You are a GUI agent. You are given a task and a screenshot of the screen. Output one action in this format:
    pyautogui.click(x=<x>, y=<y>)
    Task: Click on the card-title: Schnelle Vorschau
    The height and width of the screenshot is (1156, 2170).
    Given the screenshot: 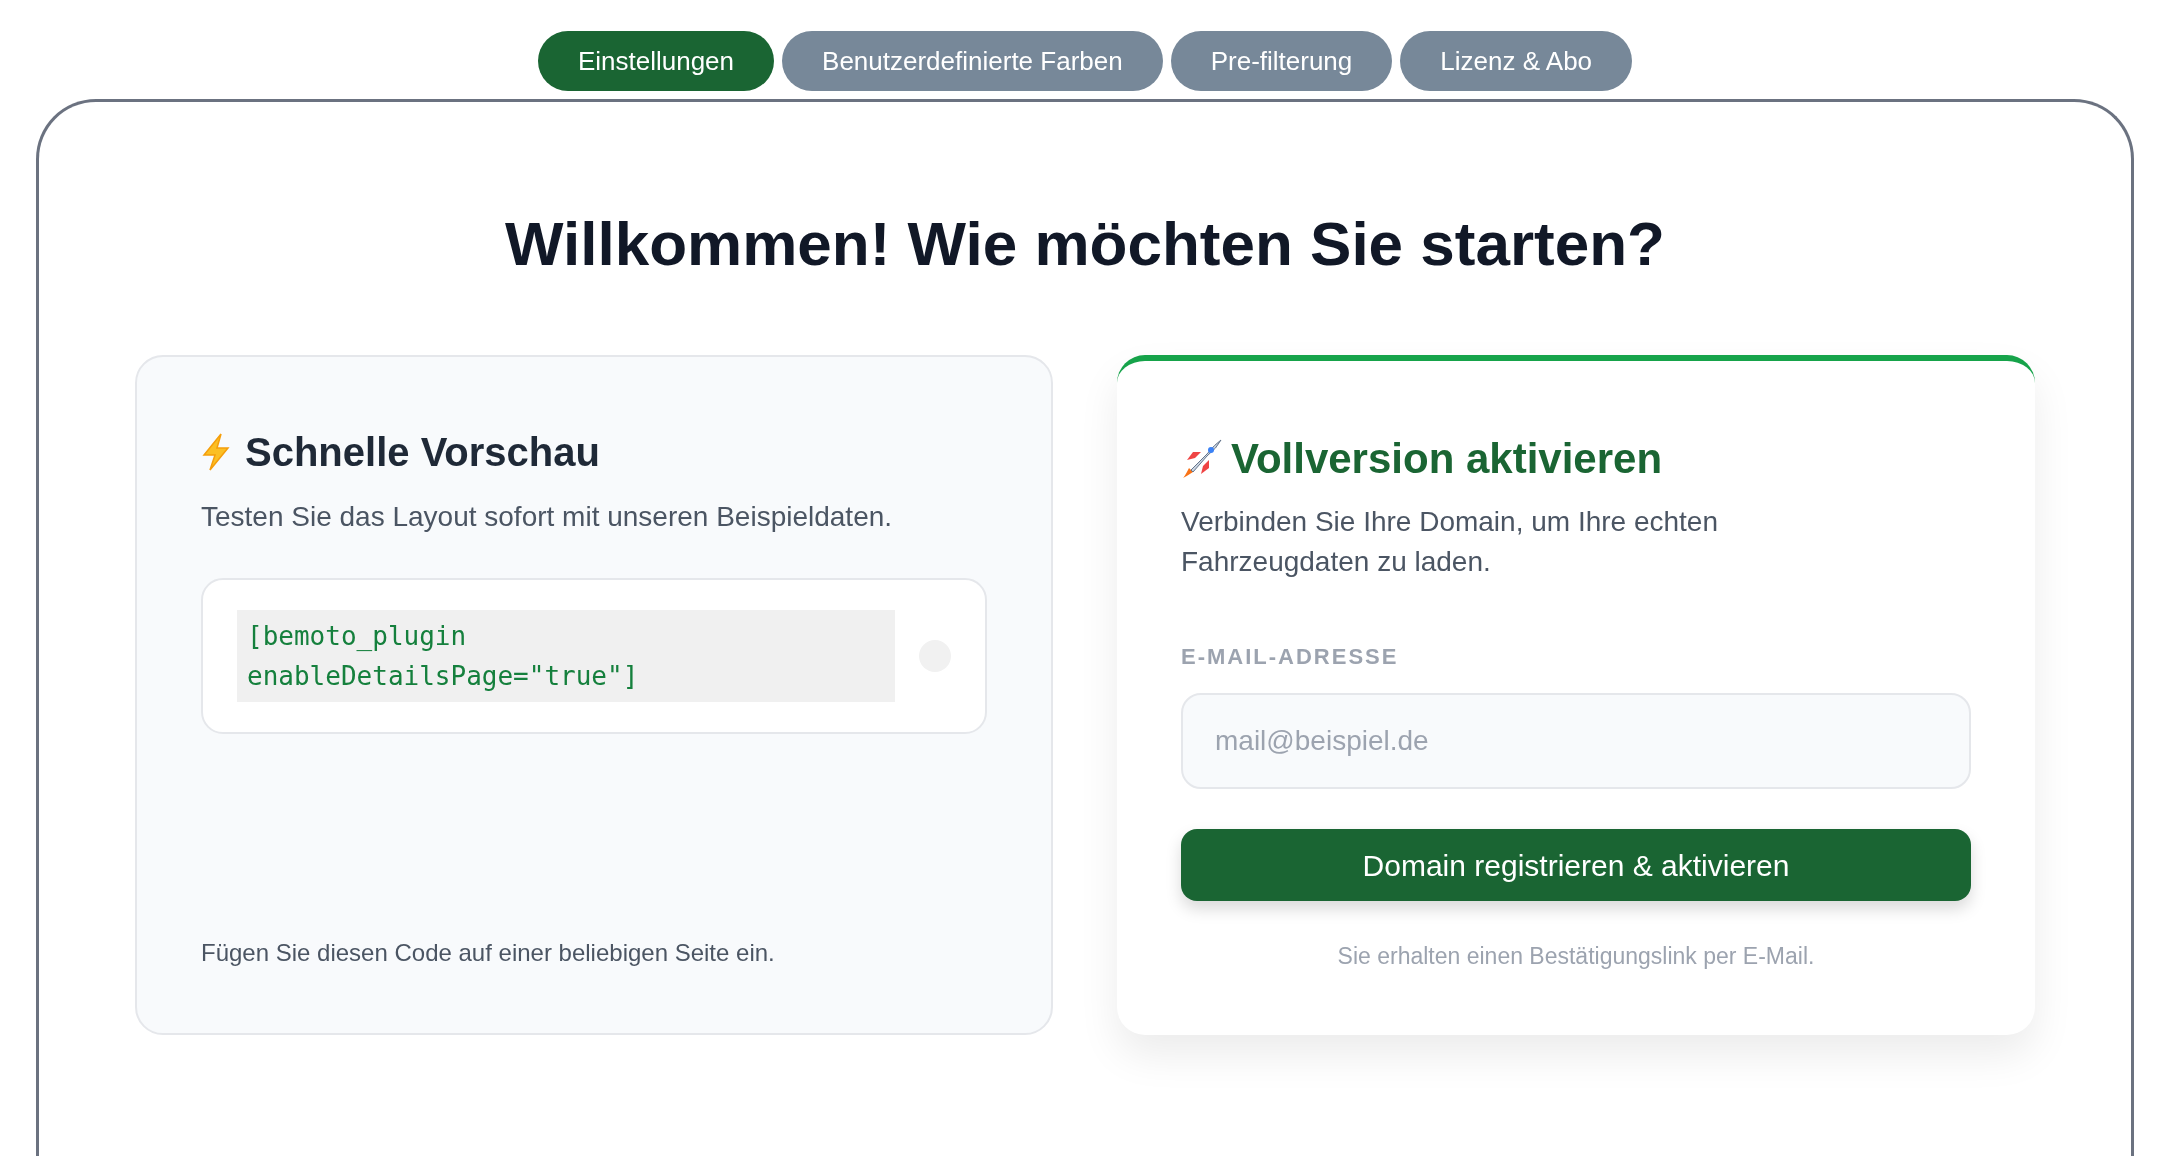 What is the action you would take?
    pyautogui.click(x=422, y=452)
    